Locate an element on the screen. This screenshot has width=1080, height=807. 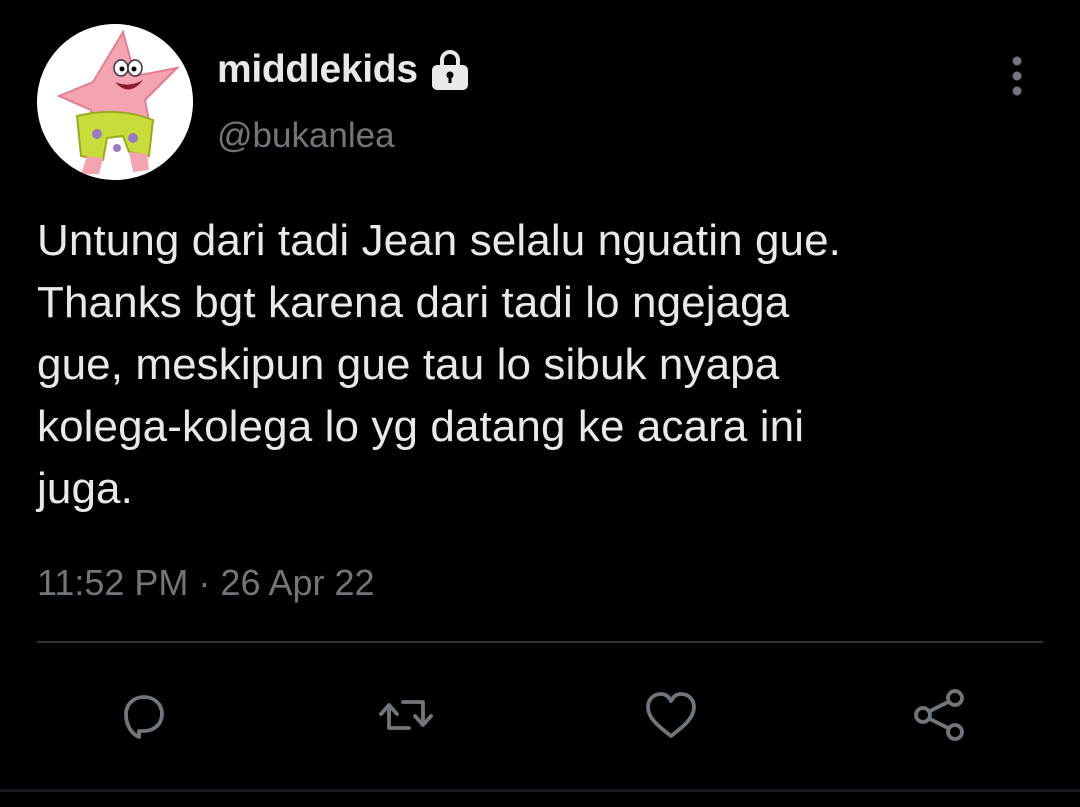
share-icon is located at coordinates (939, 715).